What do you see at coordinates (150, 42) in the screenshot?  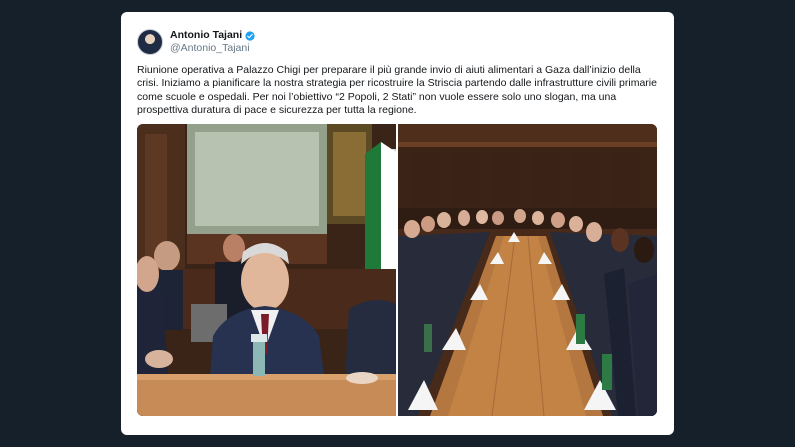 I see `avatar` at bounding box center [150, 42].